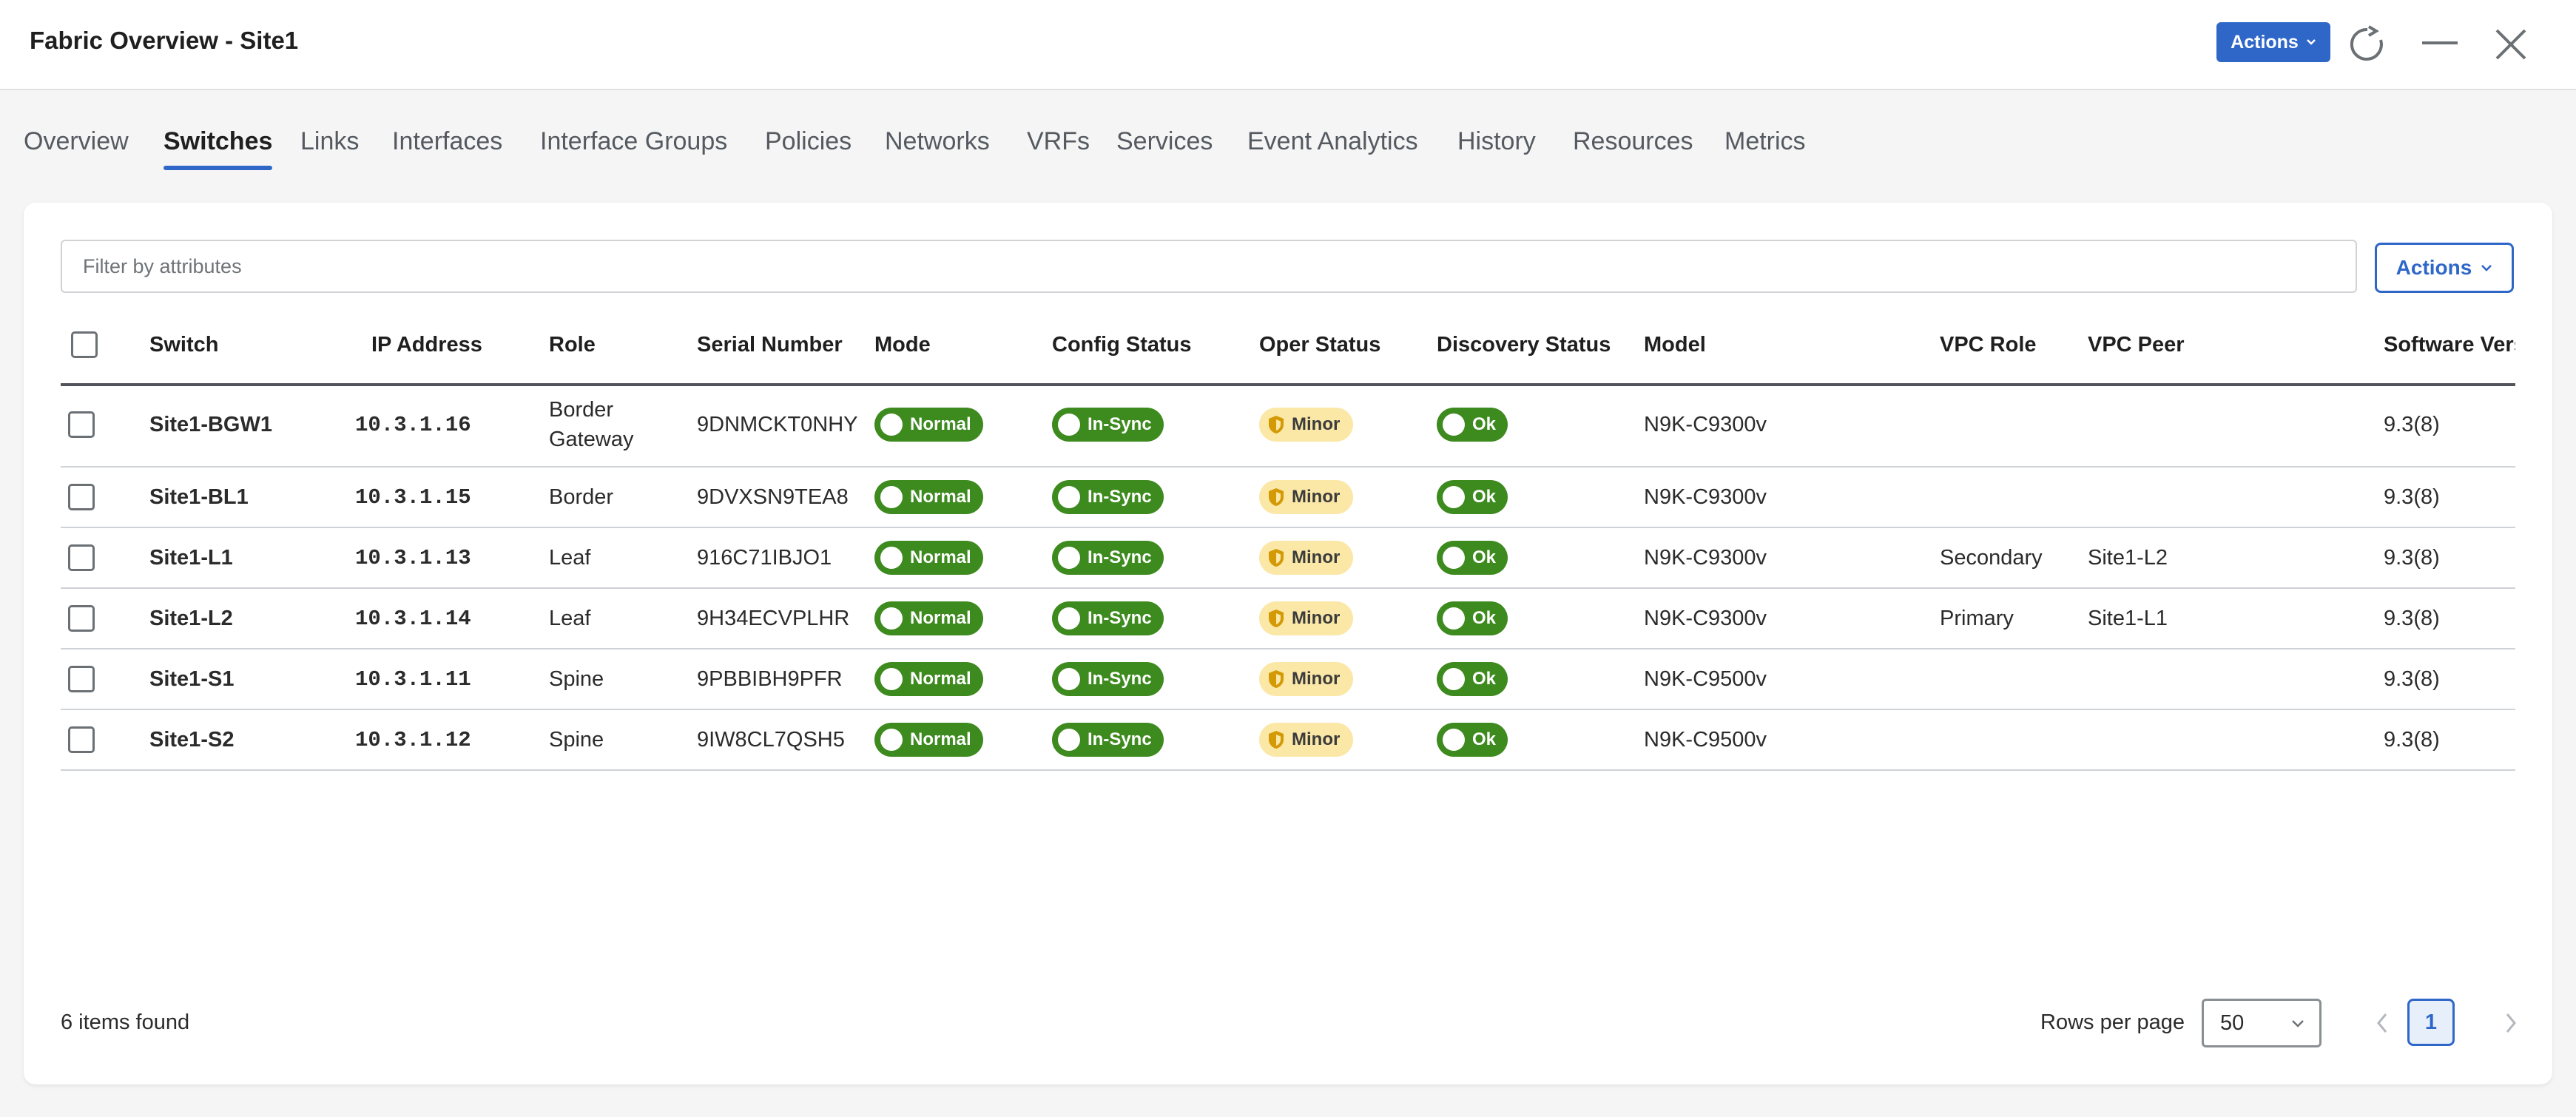 This screenshot has height=1117, width=2576. Describe the element at coordinates (1633, 141) in the screenshot. I see `tab-resources: Resources` at that location.